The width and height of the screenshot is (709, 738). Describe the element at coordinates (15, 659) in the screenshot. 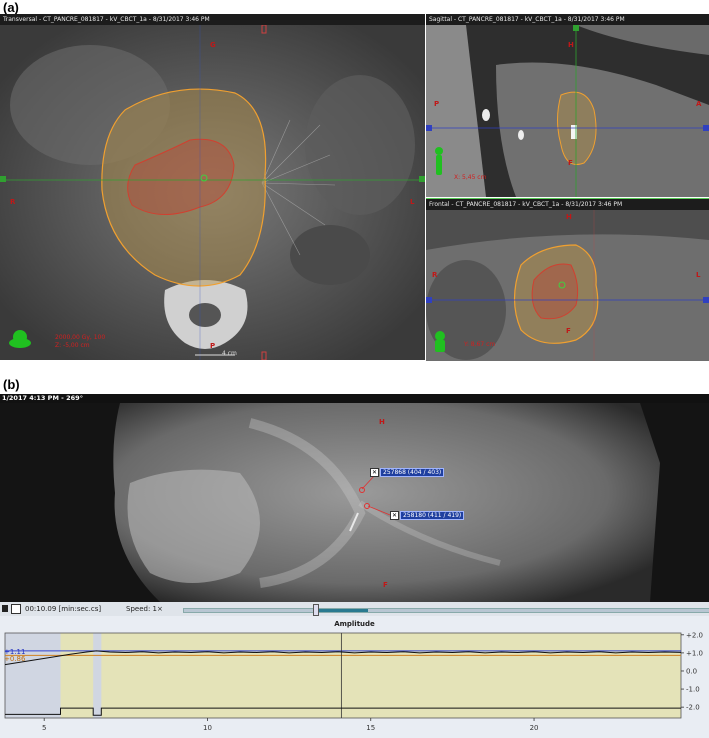

I see `left-value-2: +0.86` at that location.